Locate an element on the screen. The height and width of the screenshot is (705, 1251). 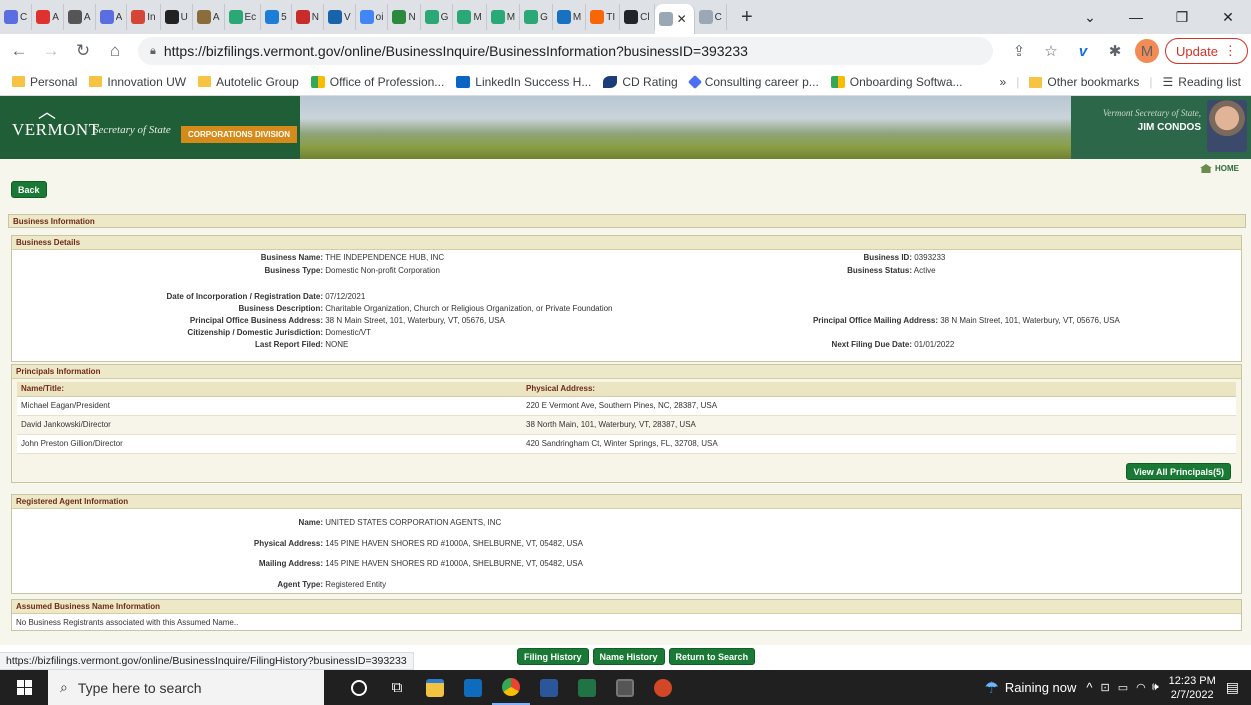
browser-tab: U is located at coordinates (177, 17).